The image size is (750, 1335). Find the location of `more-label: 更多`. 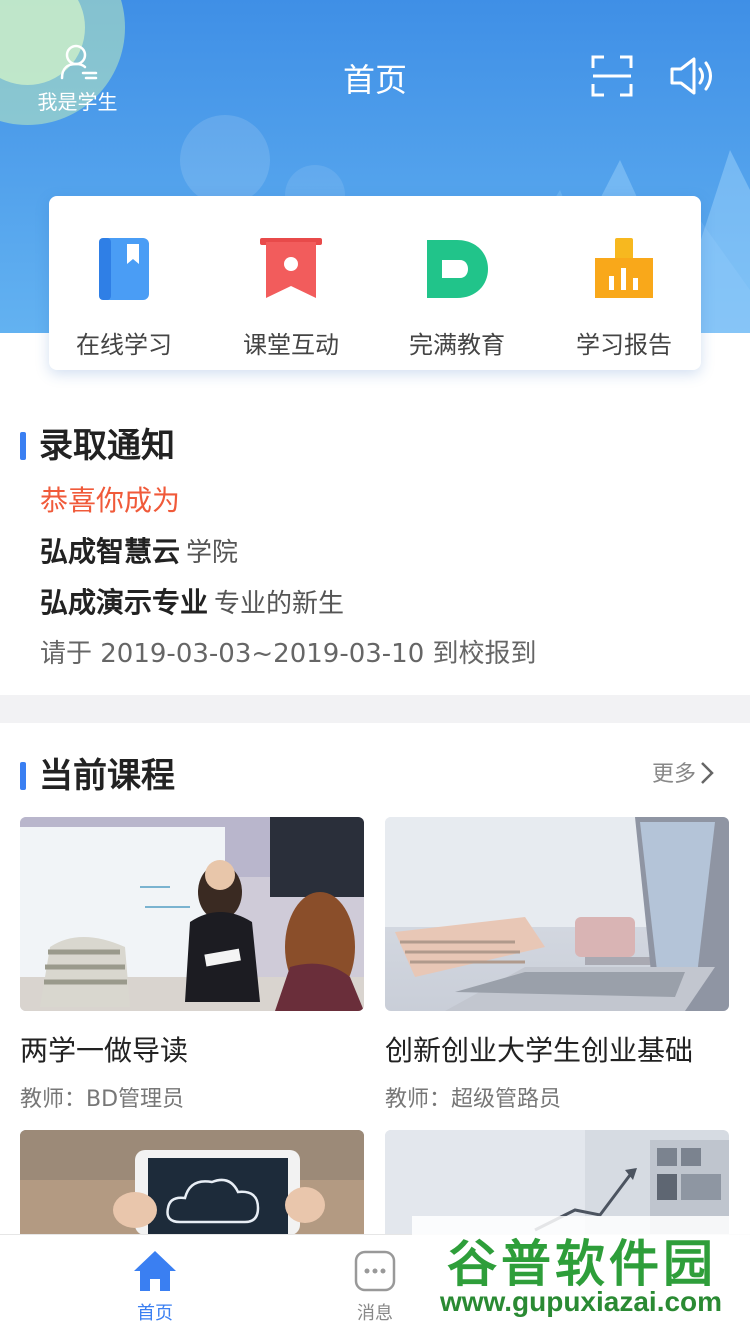

more-label: 更多 is located at coordinates (674, 774).